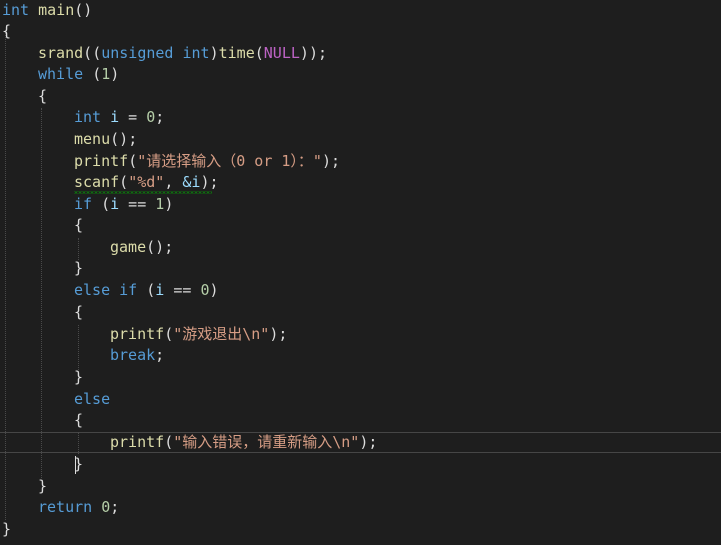 This screenshot has height=545, width=721. Describe the element at coordinates (128, 247) in the screenshot. I see `function-name: game` at that location.